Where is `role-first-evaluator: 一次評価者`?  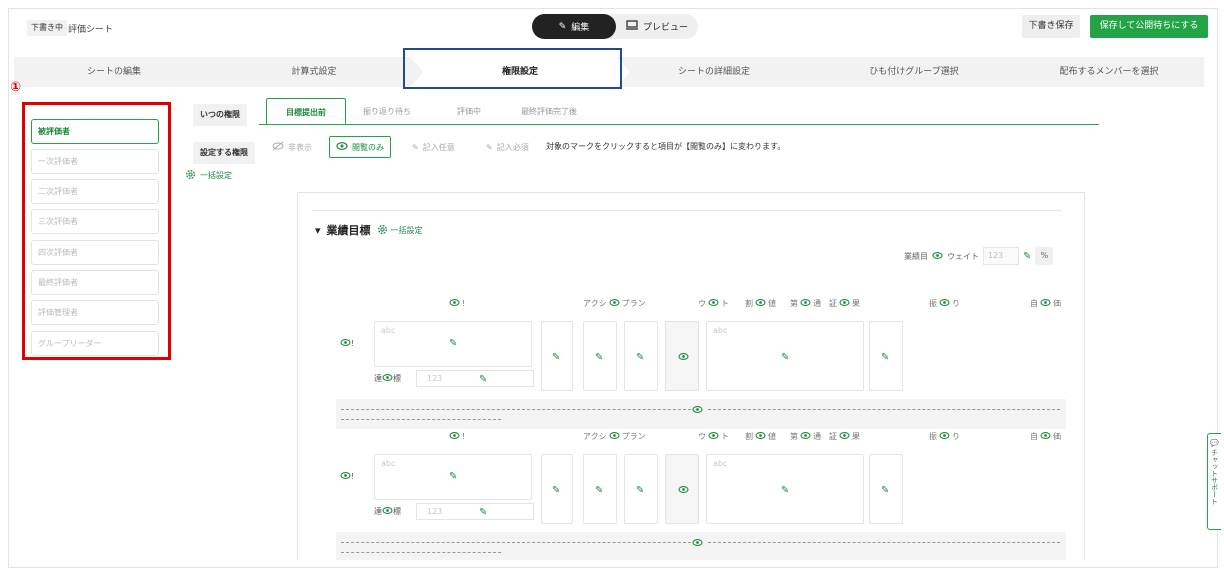 role-first-evaluator: 一次評価者 is located at coordinates (95, 161).